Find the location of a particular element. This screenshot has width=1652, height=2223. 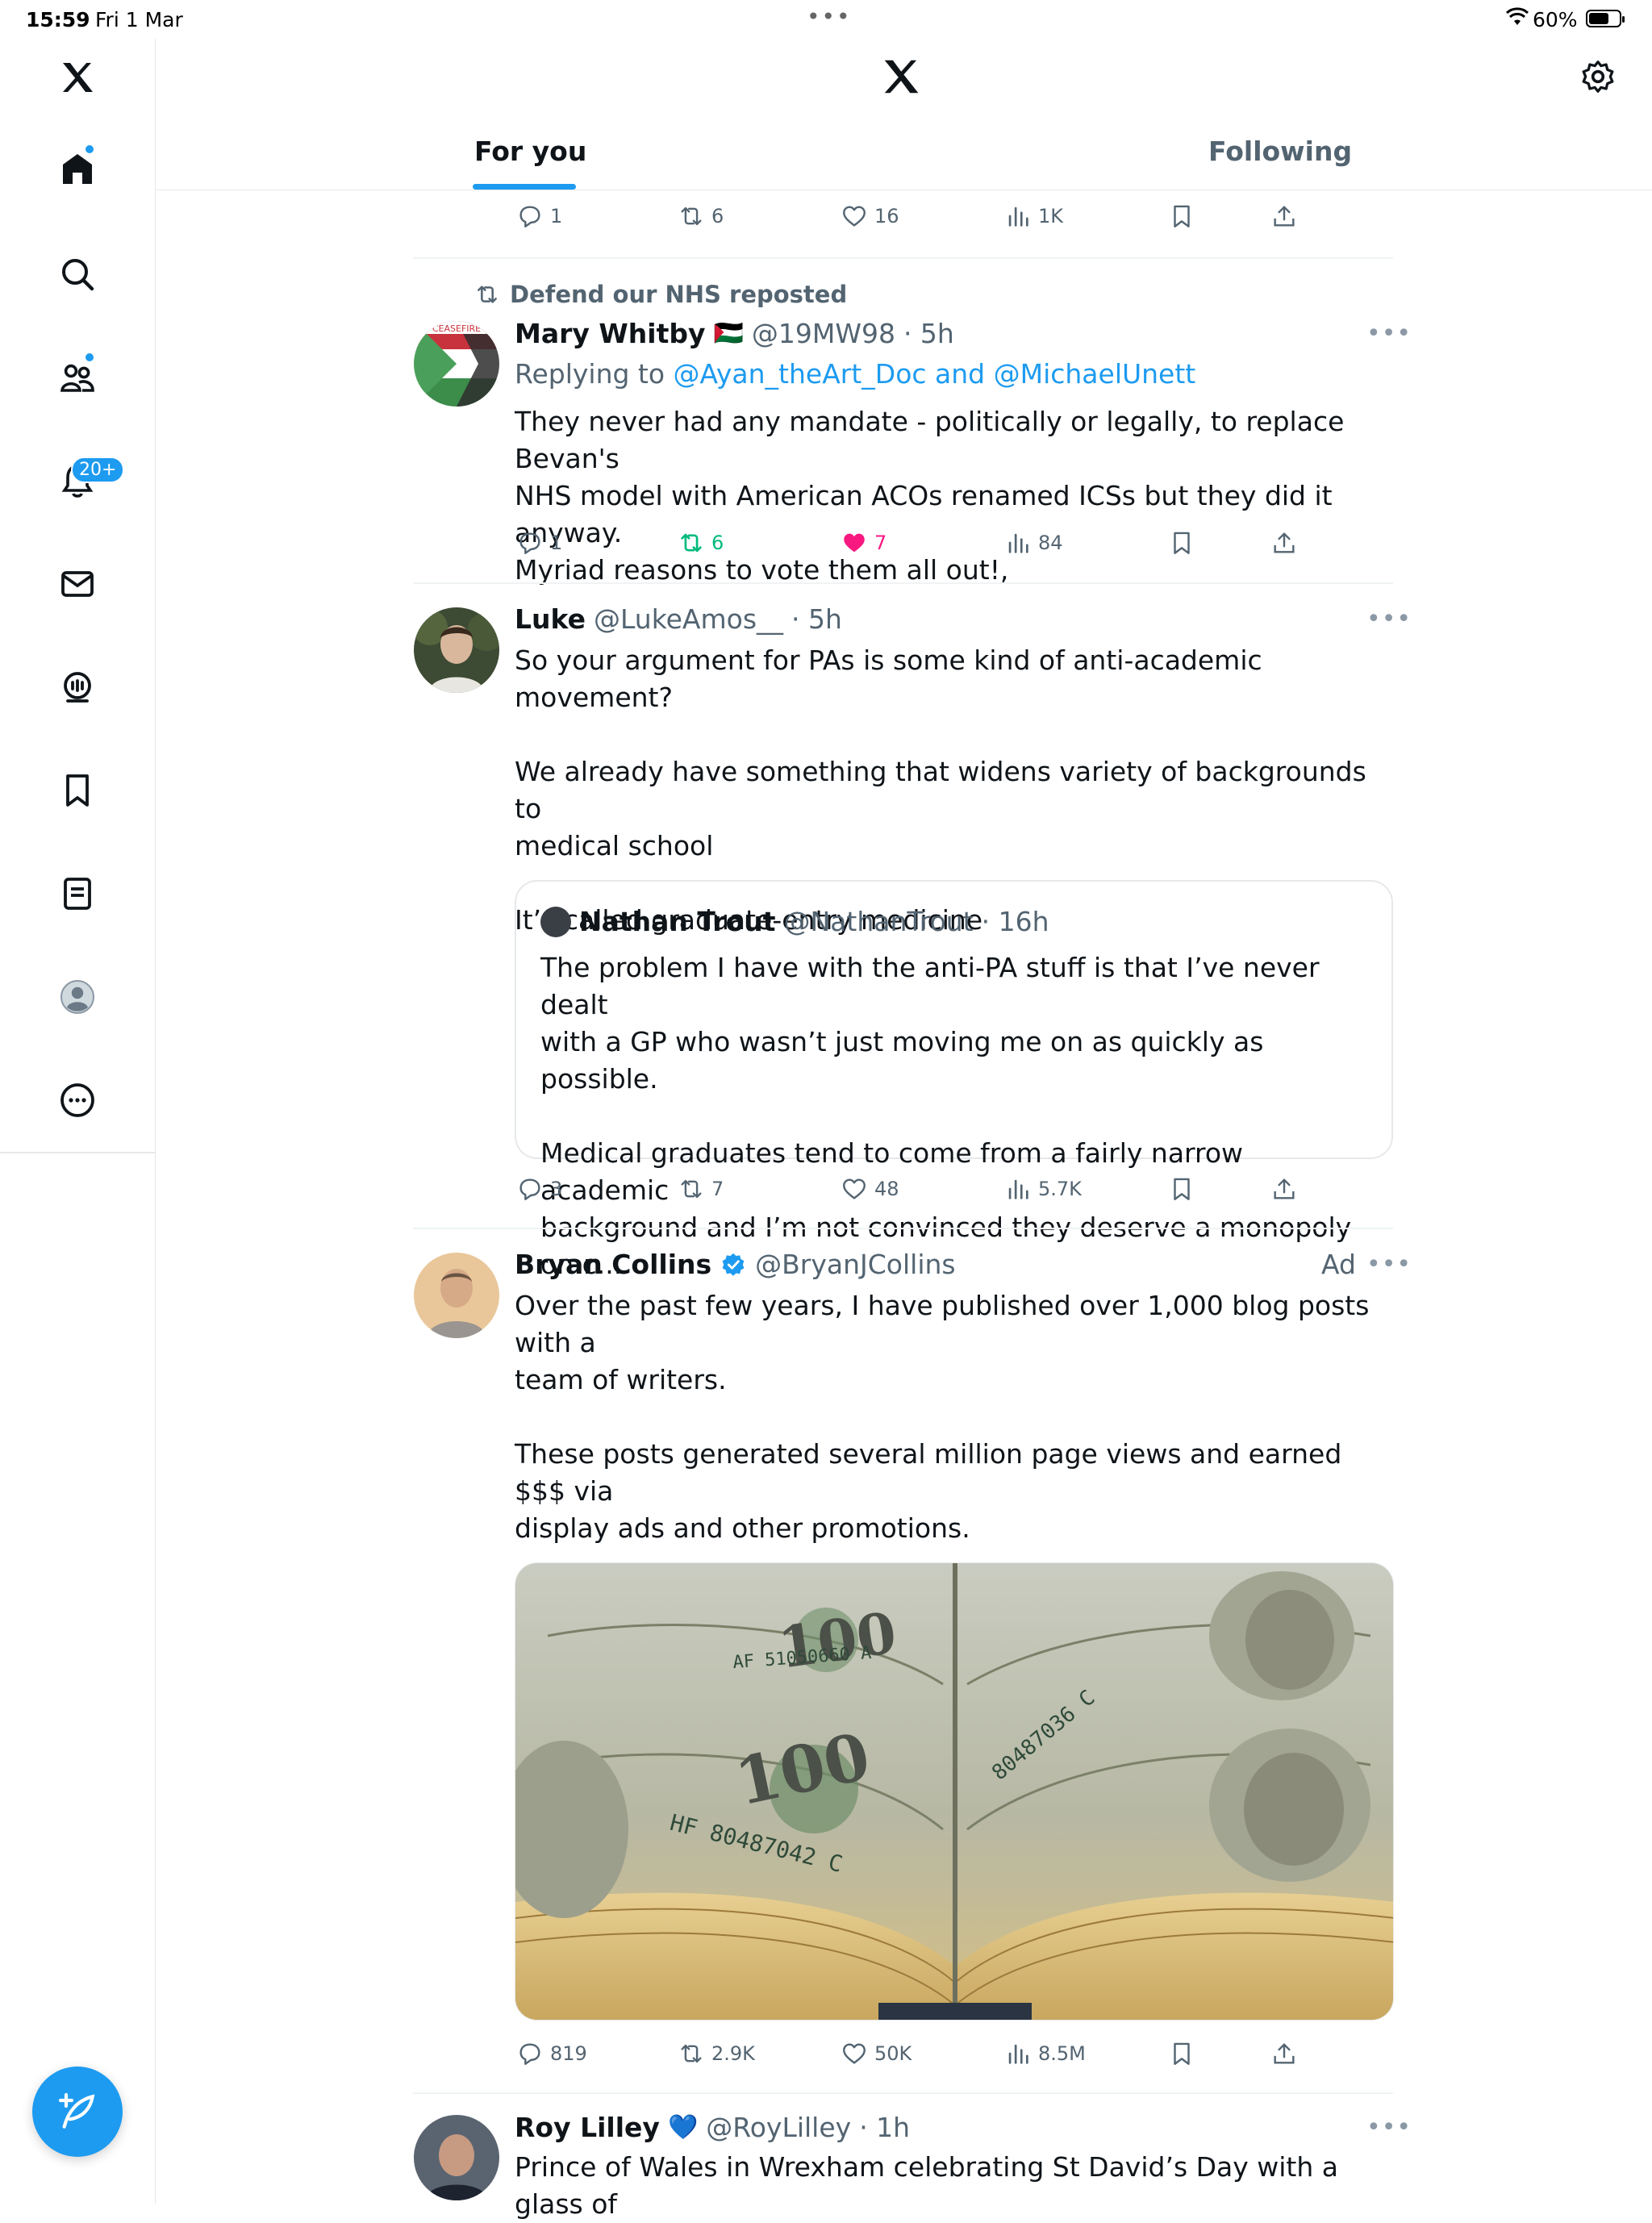

post-time: · 1h is located at coordinates (885, 2127).